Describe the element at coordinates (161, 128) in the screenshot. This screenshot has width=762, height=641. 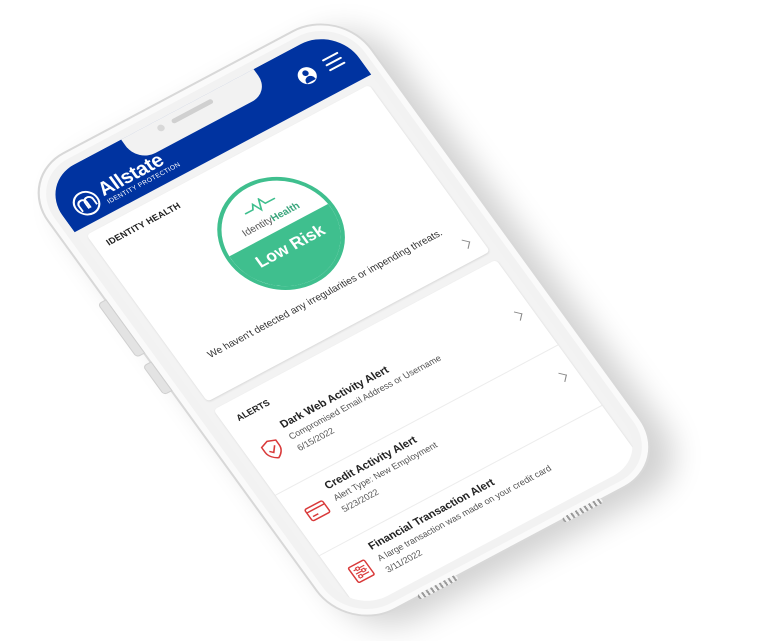
I see `camera-icon` at that location.